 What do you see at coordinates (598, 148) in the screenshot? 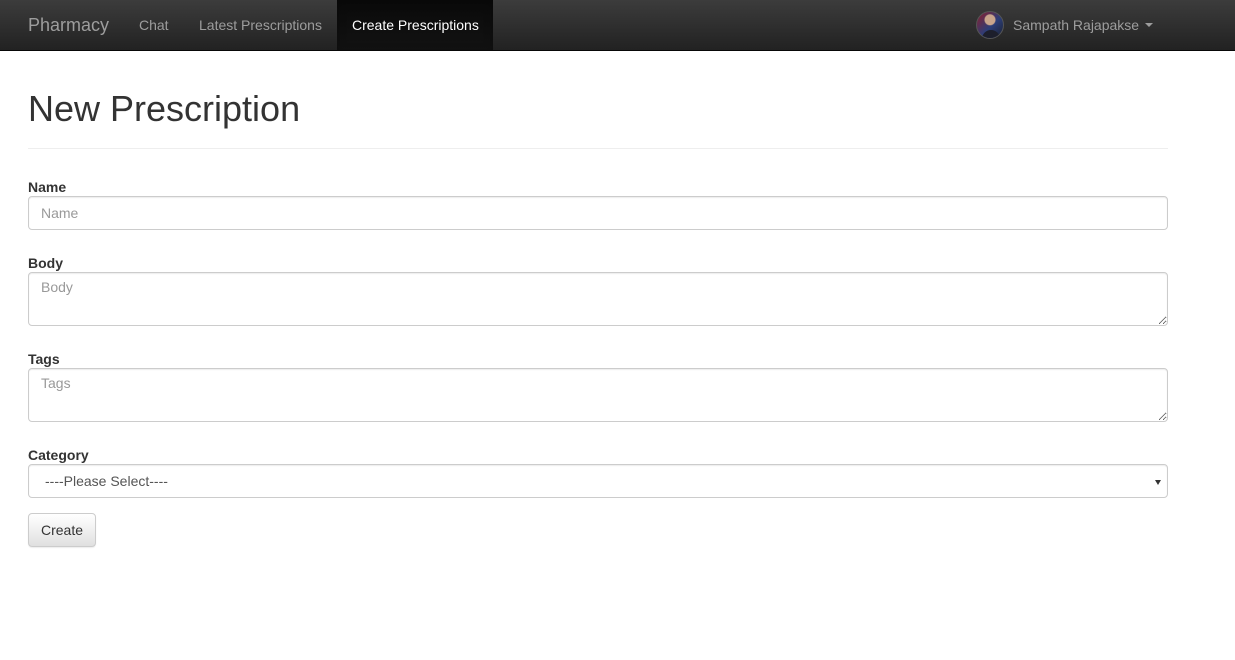
I see `header-divider` at bounding box center [598, 148].